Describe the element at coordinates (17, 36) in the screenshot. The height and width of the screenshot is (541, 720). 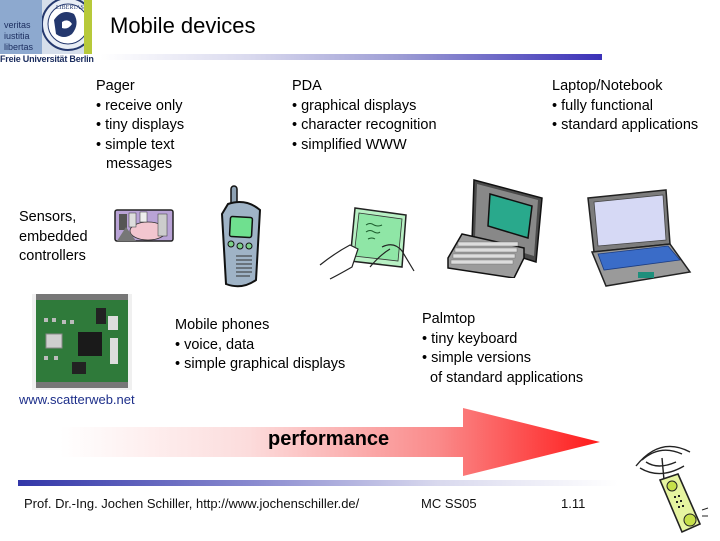
I see `logo-motto-line: iustitia` at that location.